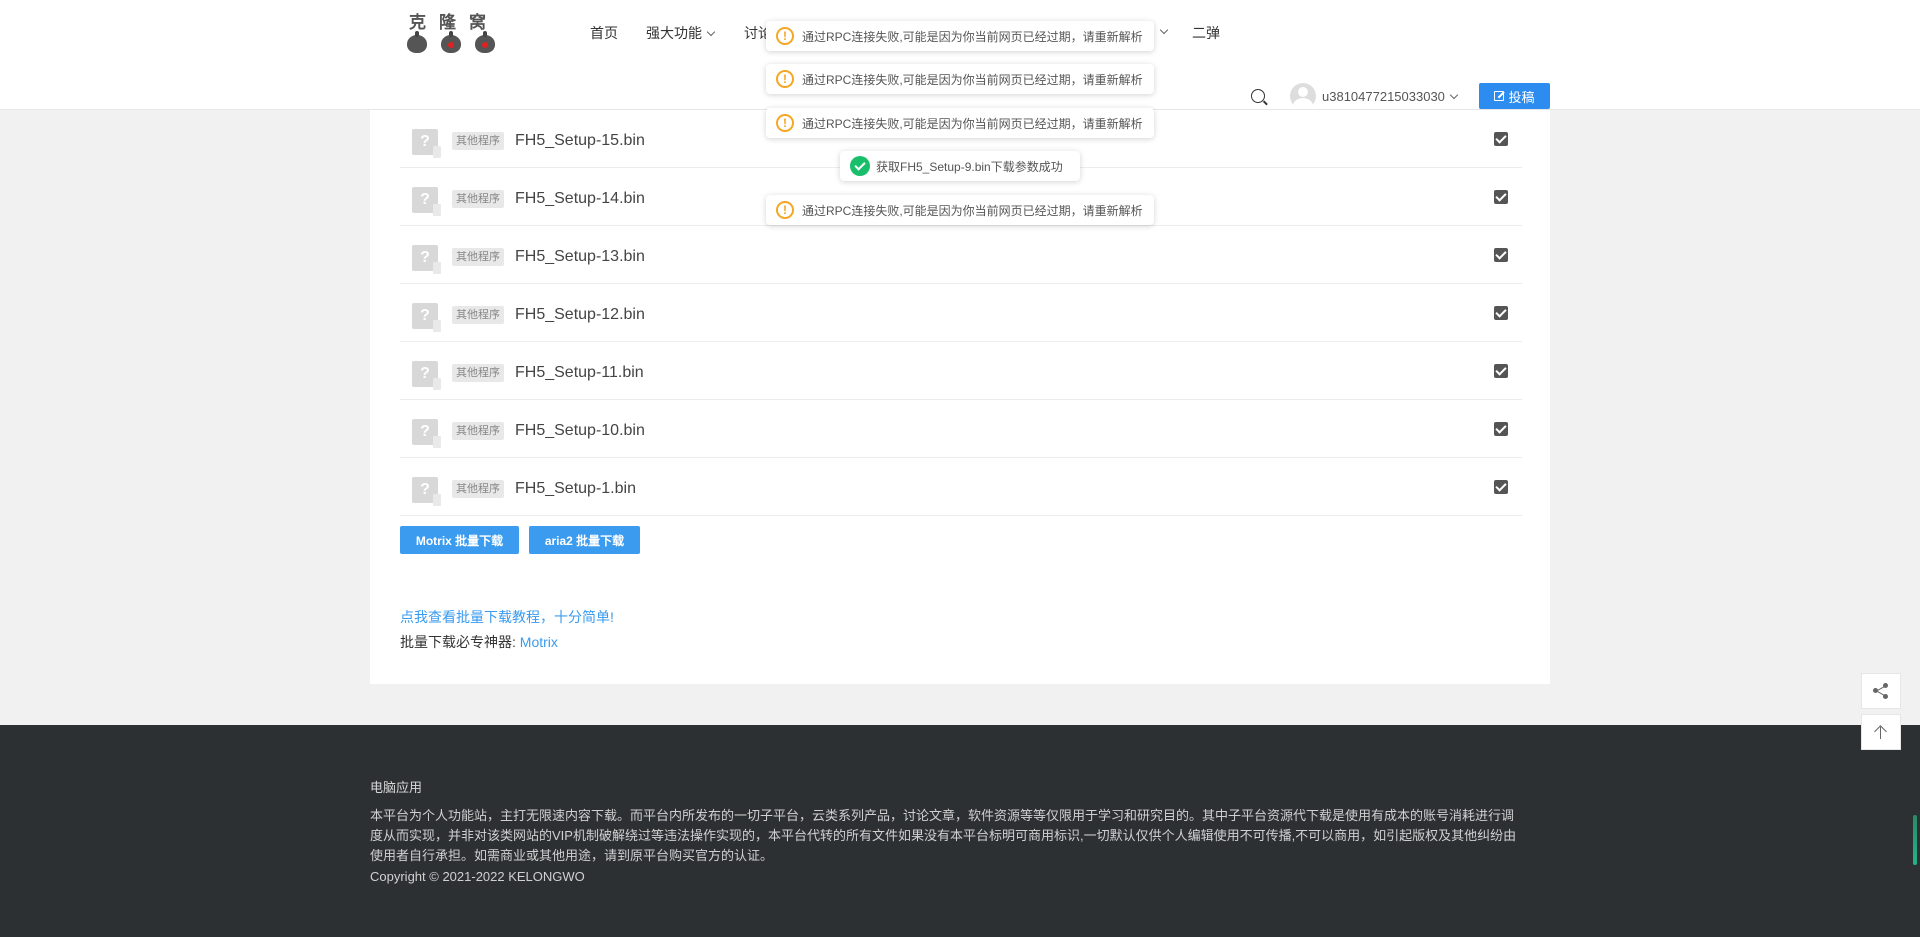  What do you see at coordinates (575, 488) in the screenshot?
I see `file-name: FH5_Setup-1.bin` at bounding box center [575, 488].